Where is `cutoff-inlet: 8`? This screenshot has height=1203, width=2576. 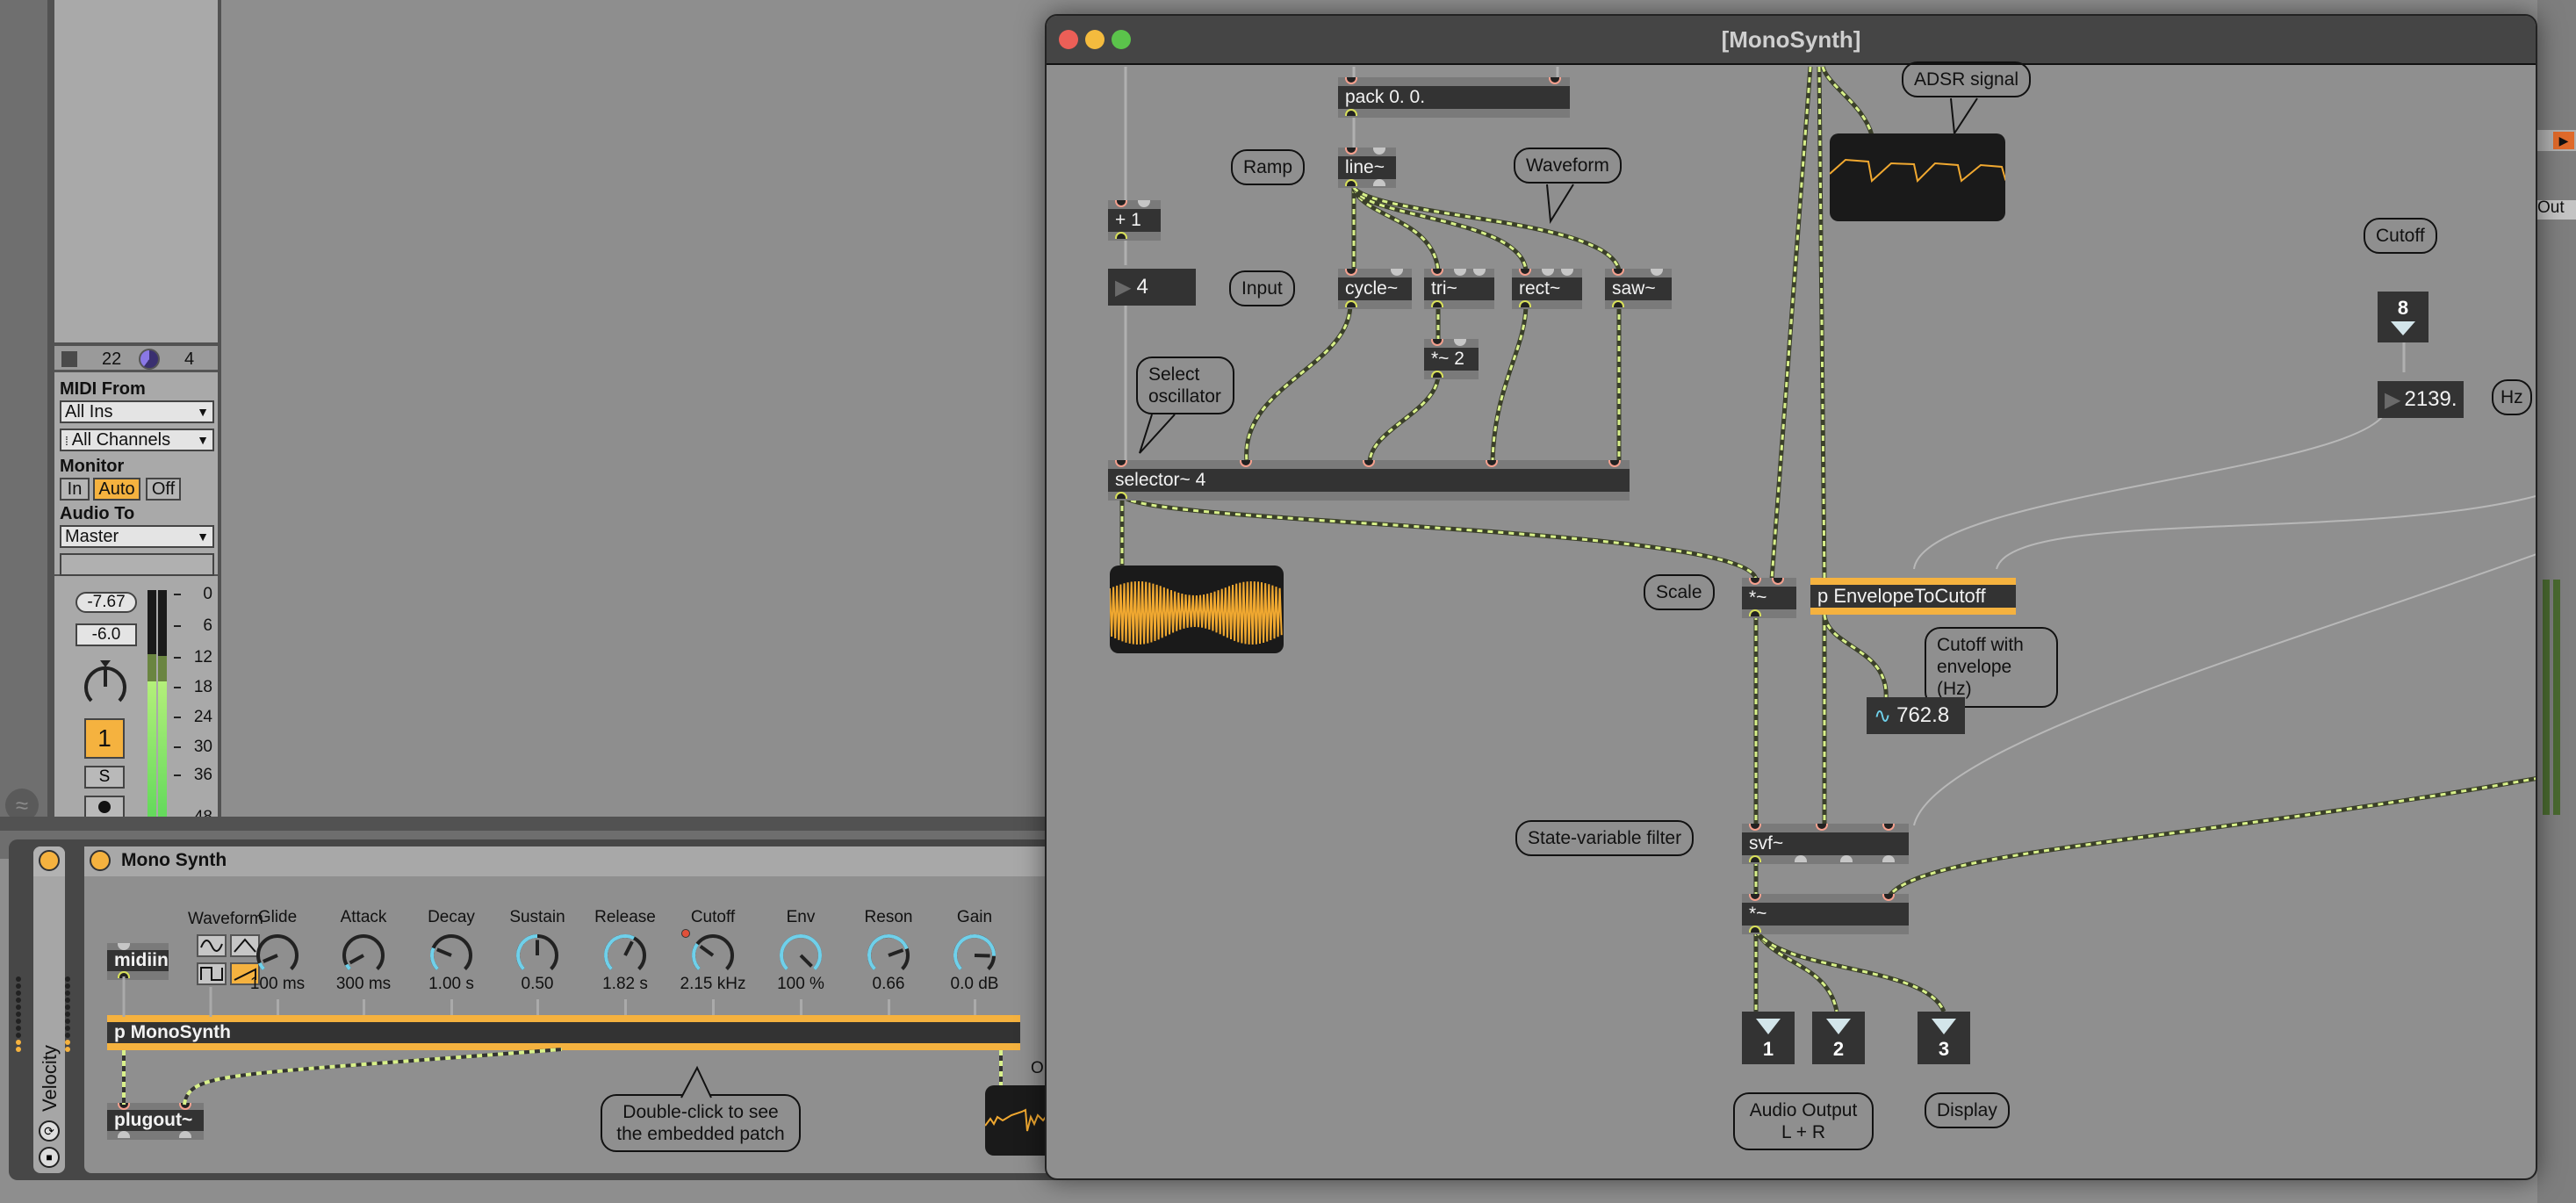 cutoff-inlet: 8 is located at coordinates (2403, 317).